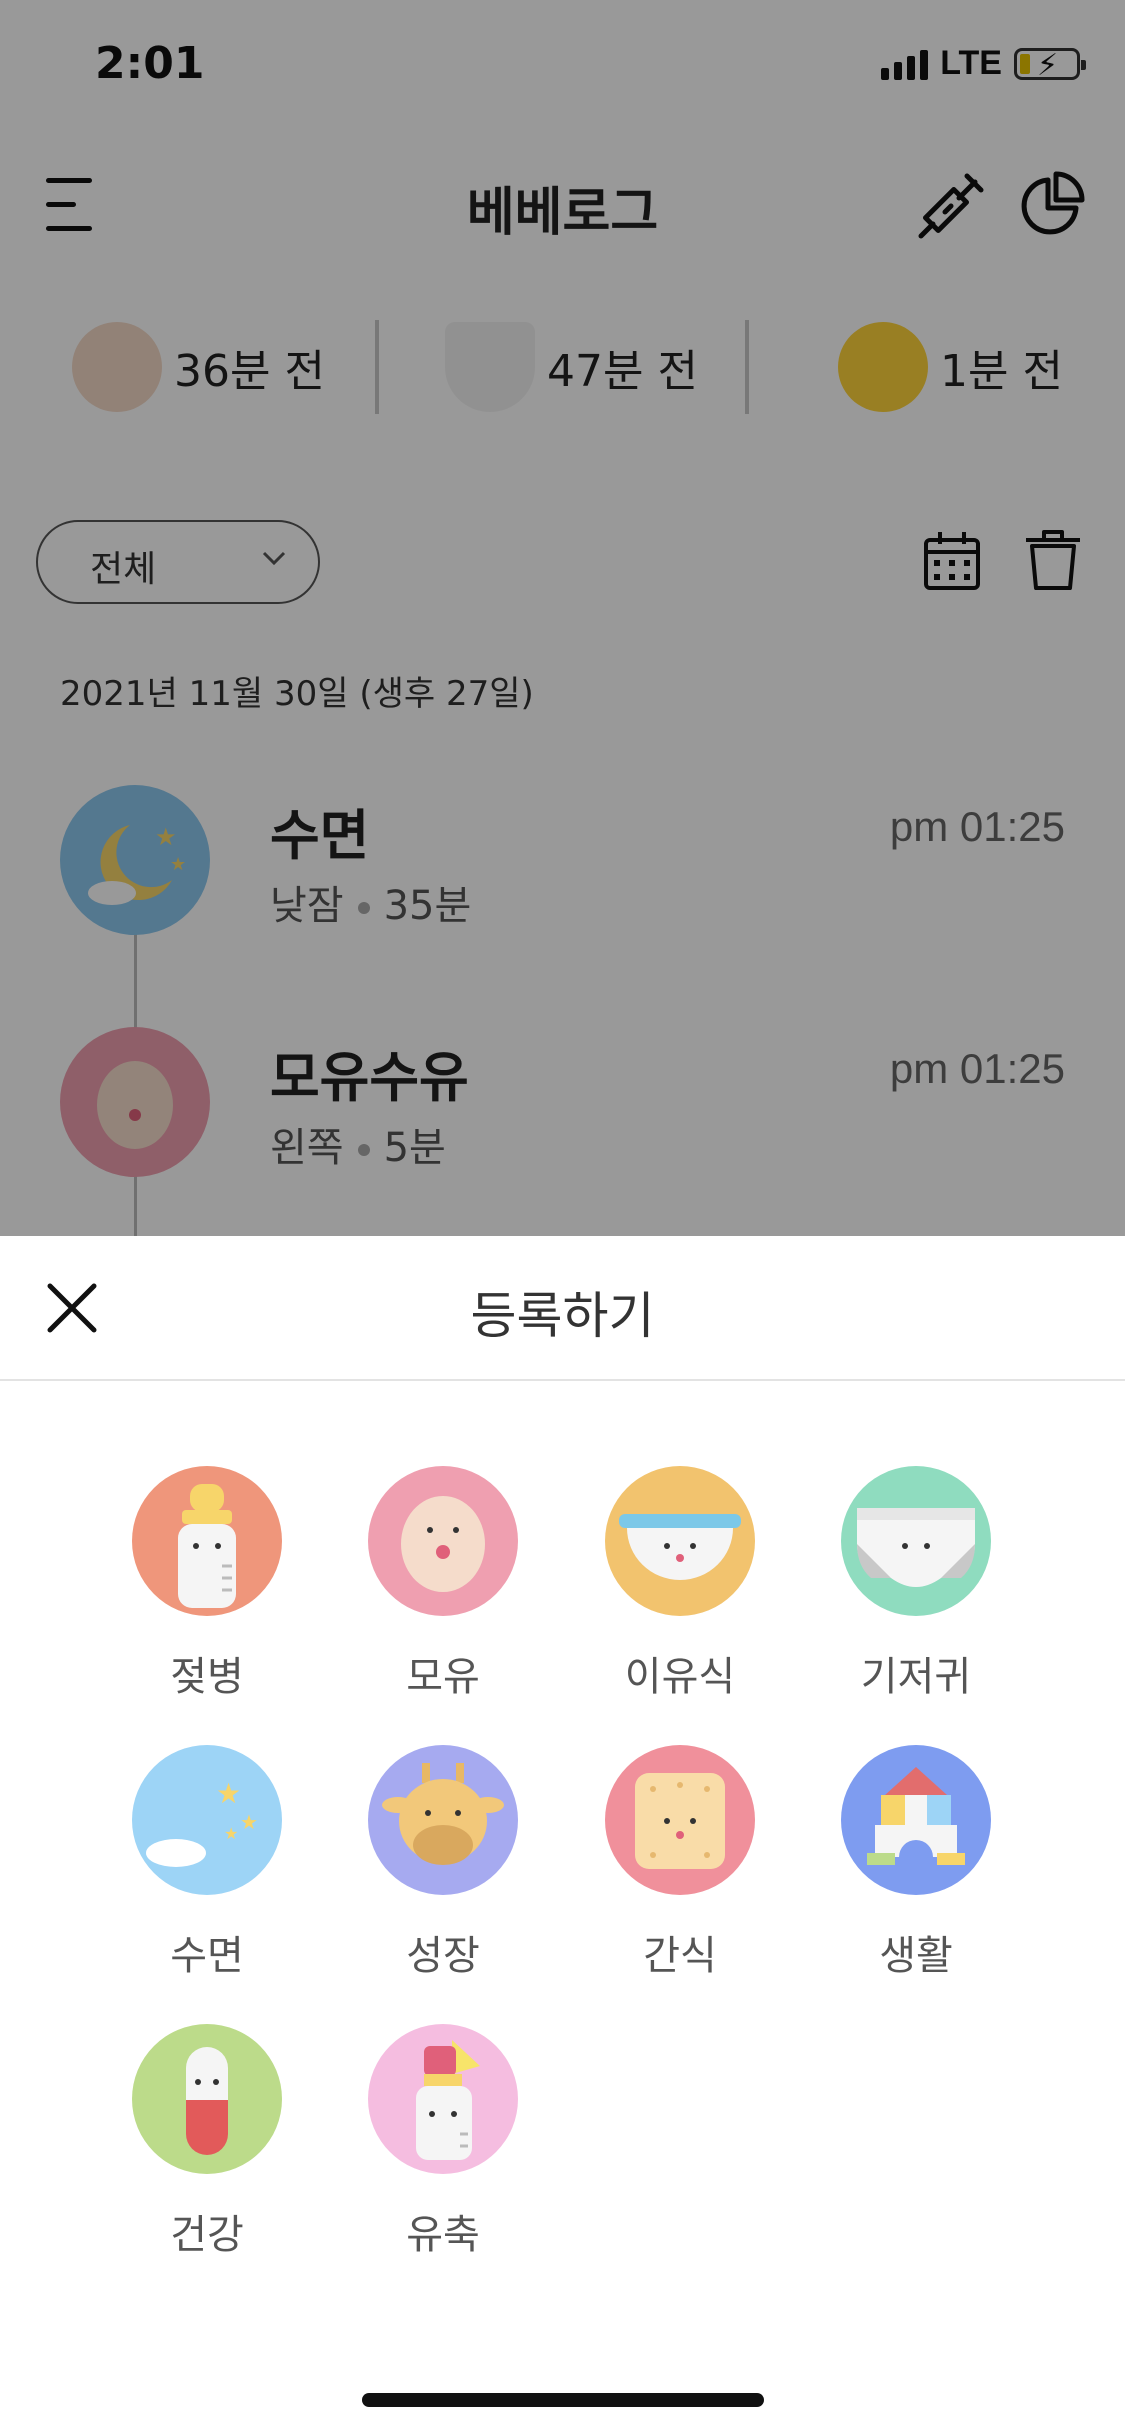  What do you see at coordinates (443, 2235) in the screenshot?
I see `category-label: 유축` at bounding box center [443, 2235].